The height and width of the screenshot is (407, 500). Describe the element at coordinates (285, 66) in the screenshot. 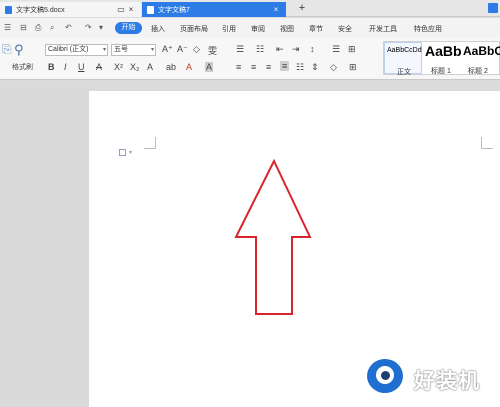

I see `justify-icon: ≡` at that location.